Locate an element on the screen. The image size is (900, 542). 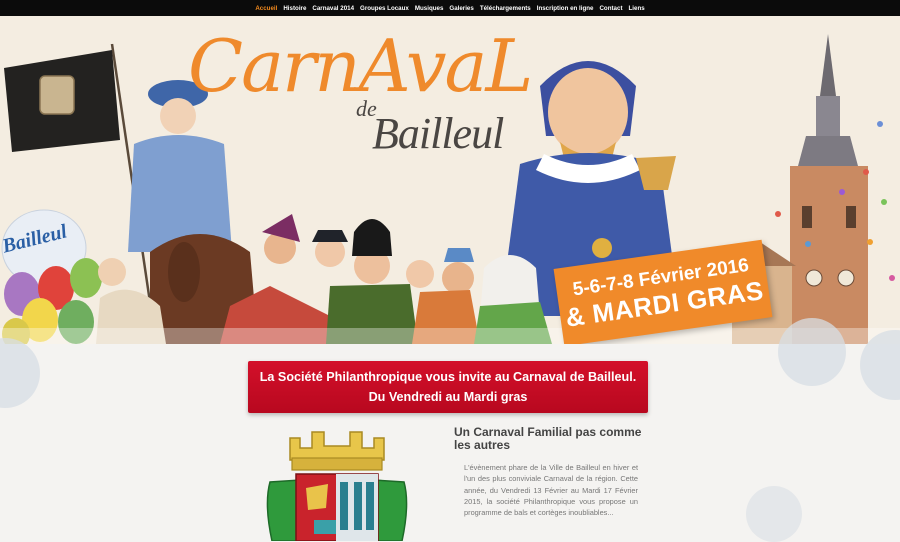
coat-of-arms-icon is located at coordinates (337, 486).